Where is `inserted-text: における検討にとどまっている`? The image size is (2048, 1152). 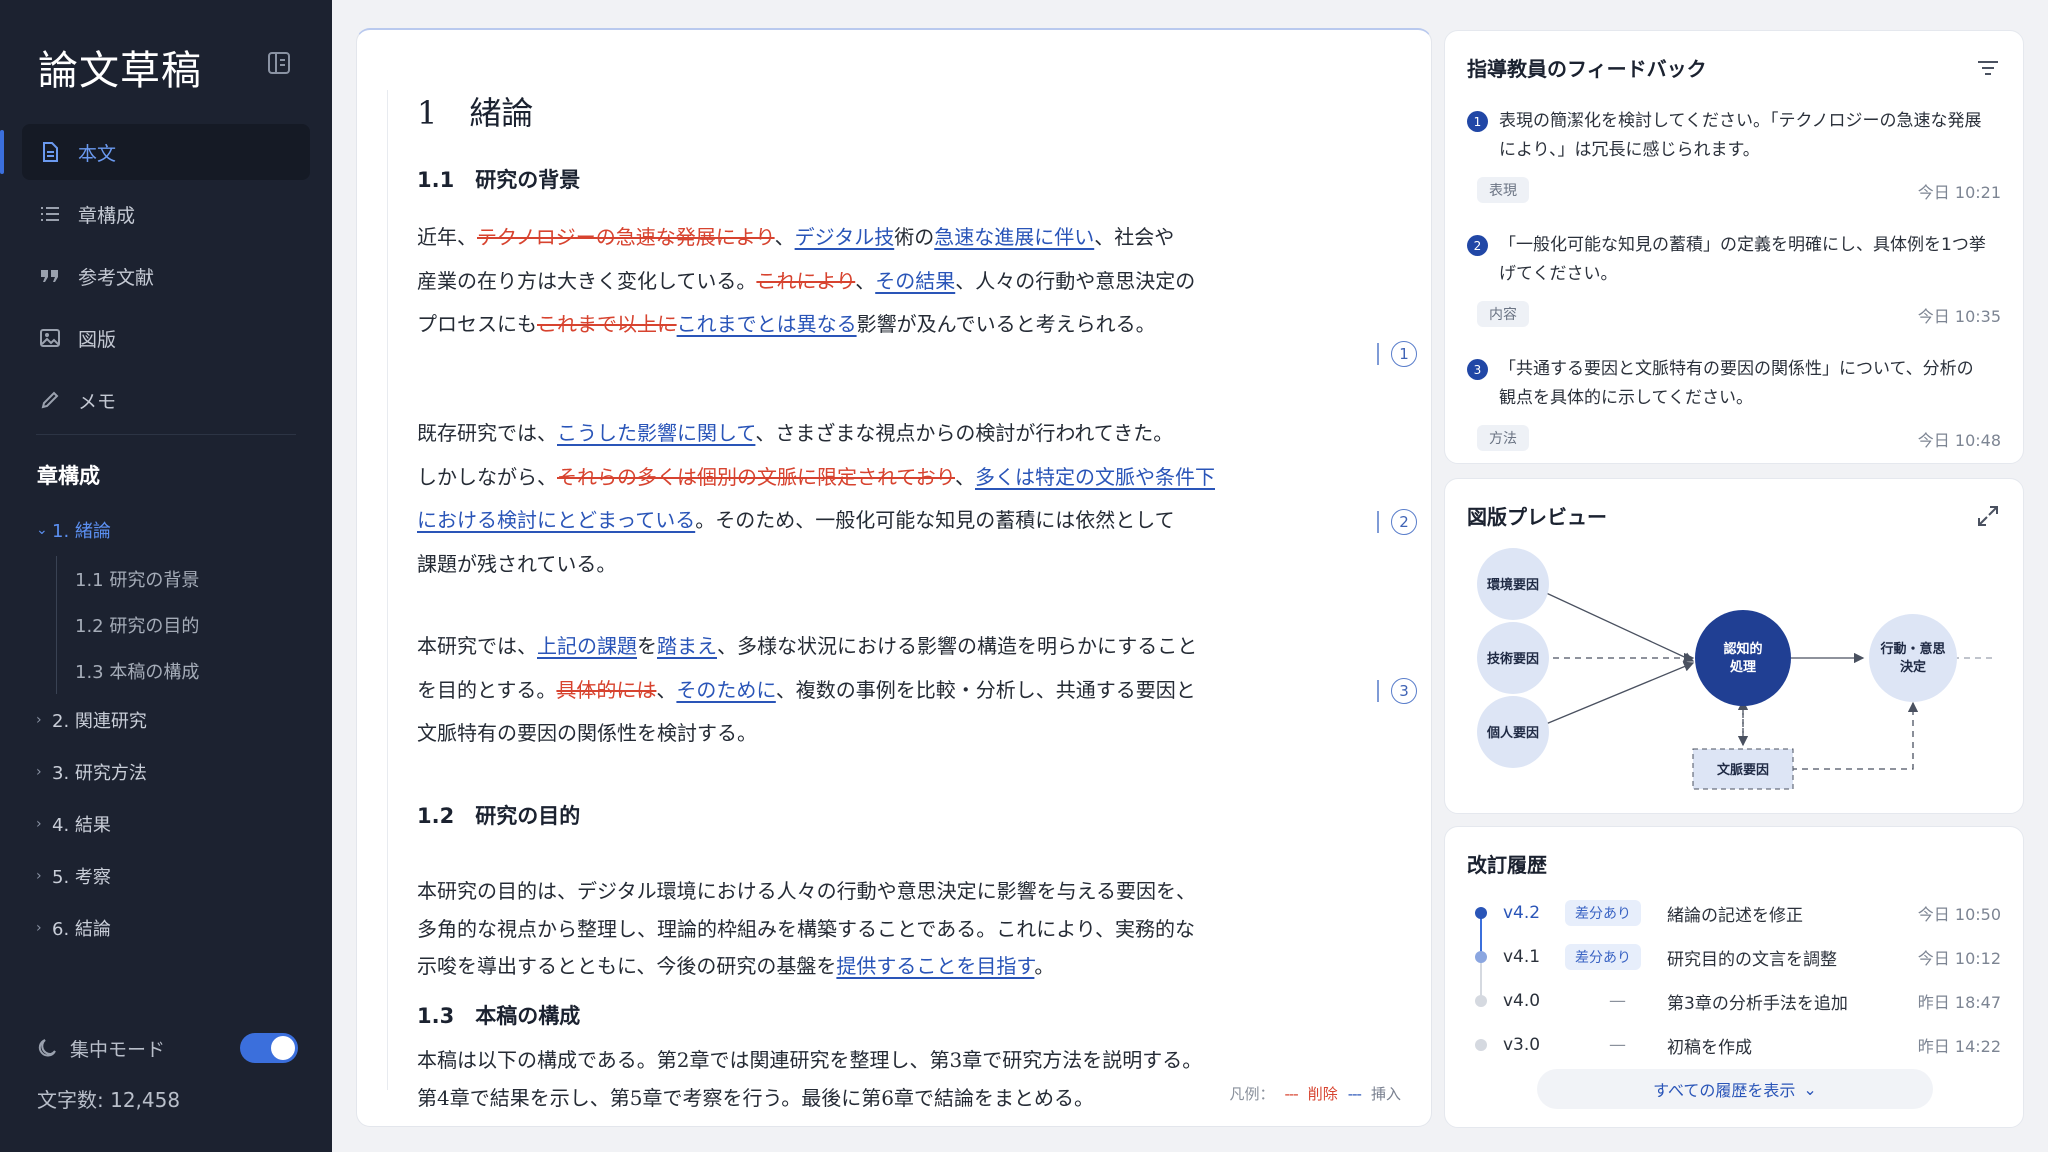 inserted-text: における検討にとどまっている is located at coordinates (556, 520).